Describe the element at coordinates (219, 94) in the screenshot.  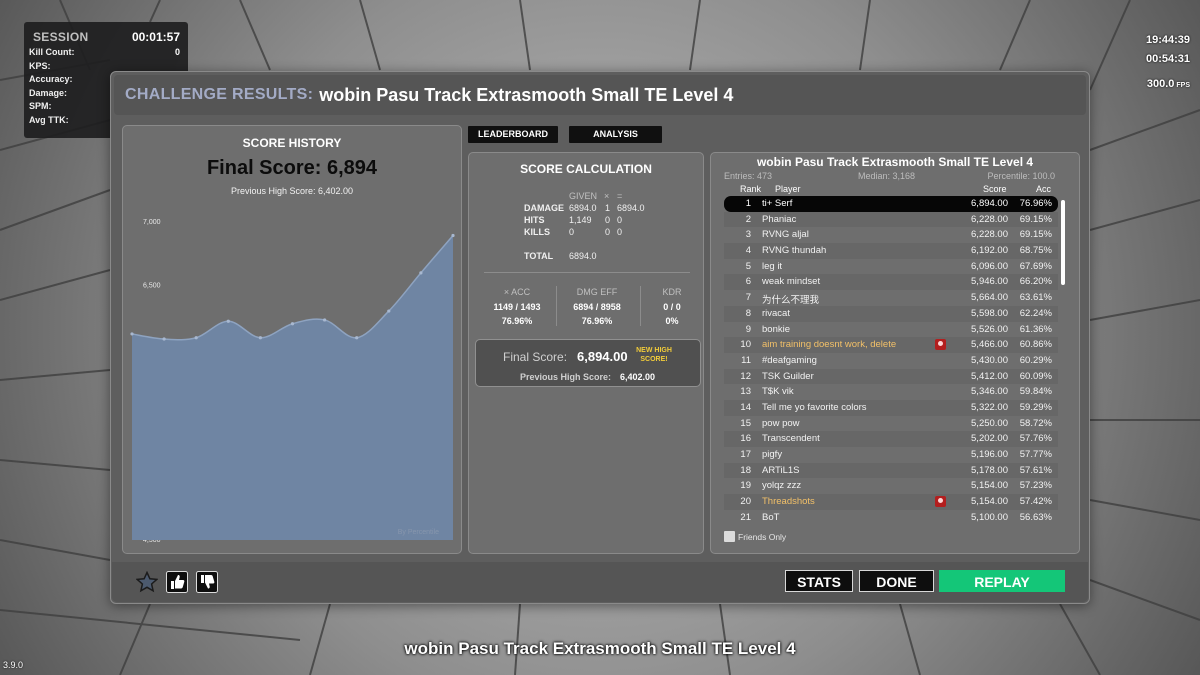
I see `dialog-prefix: CHALLENGE RESULTS:` at that location.